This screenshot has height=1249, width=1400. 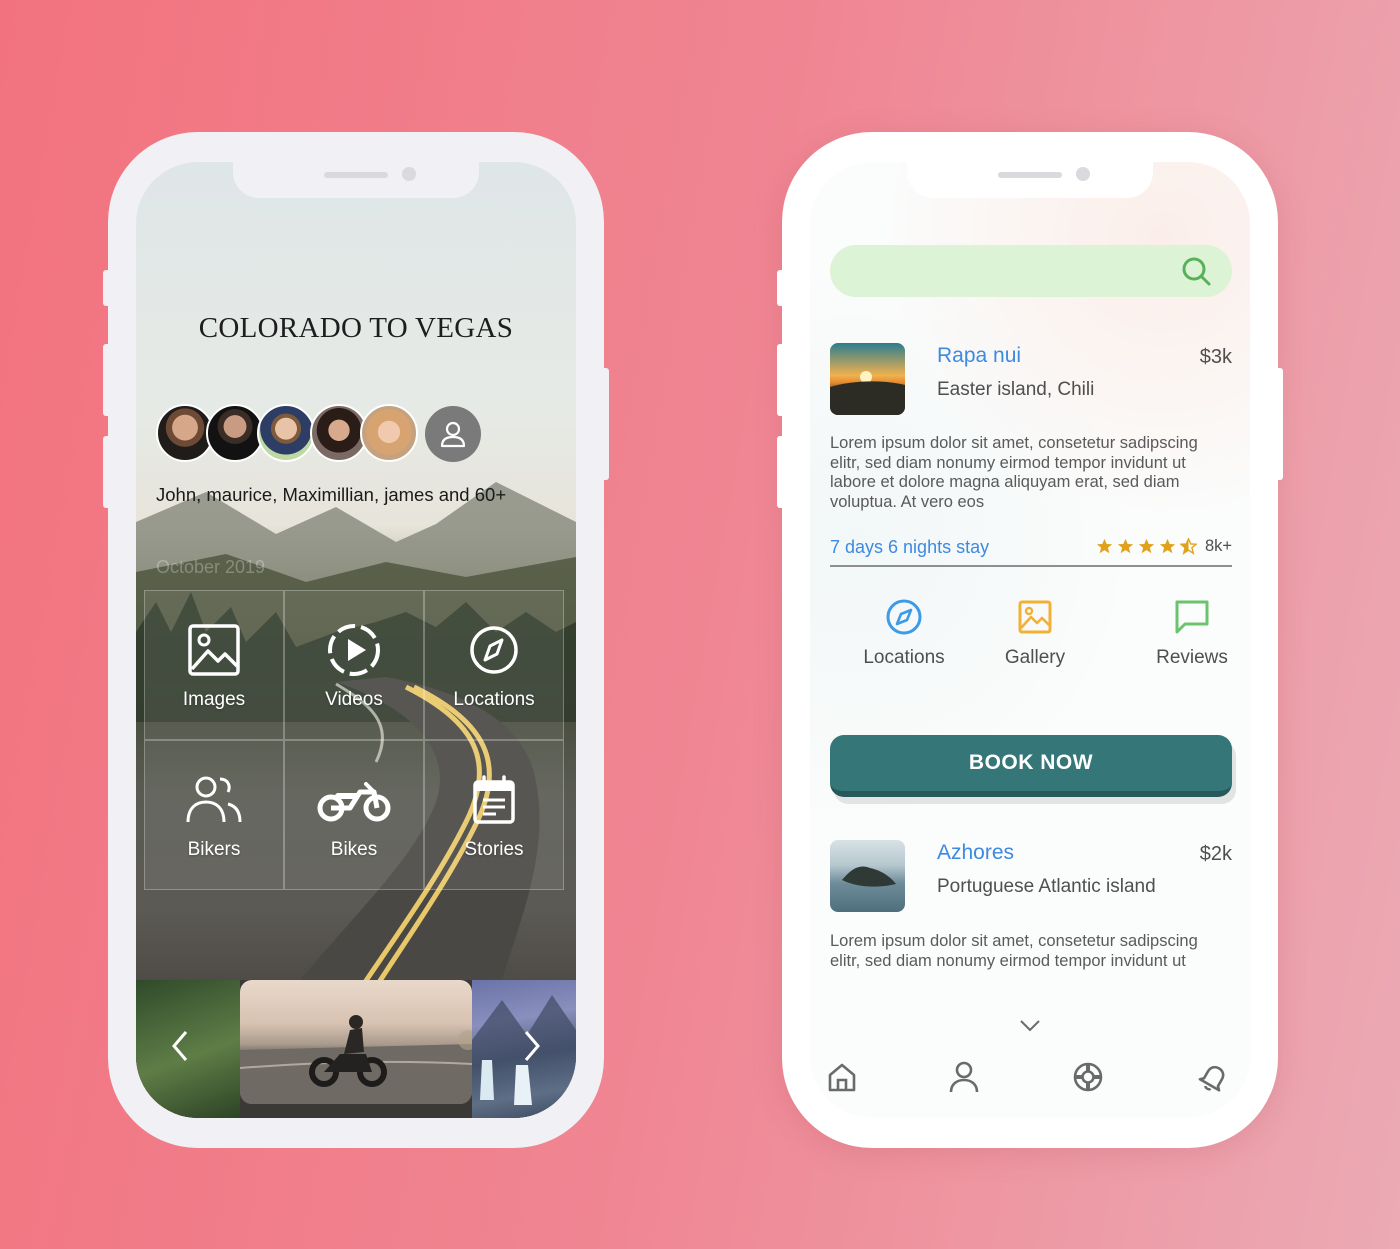 I want to click on tile-locations: Locations, so click(x=494, y=665).